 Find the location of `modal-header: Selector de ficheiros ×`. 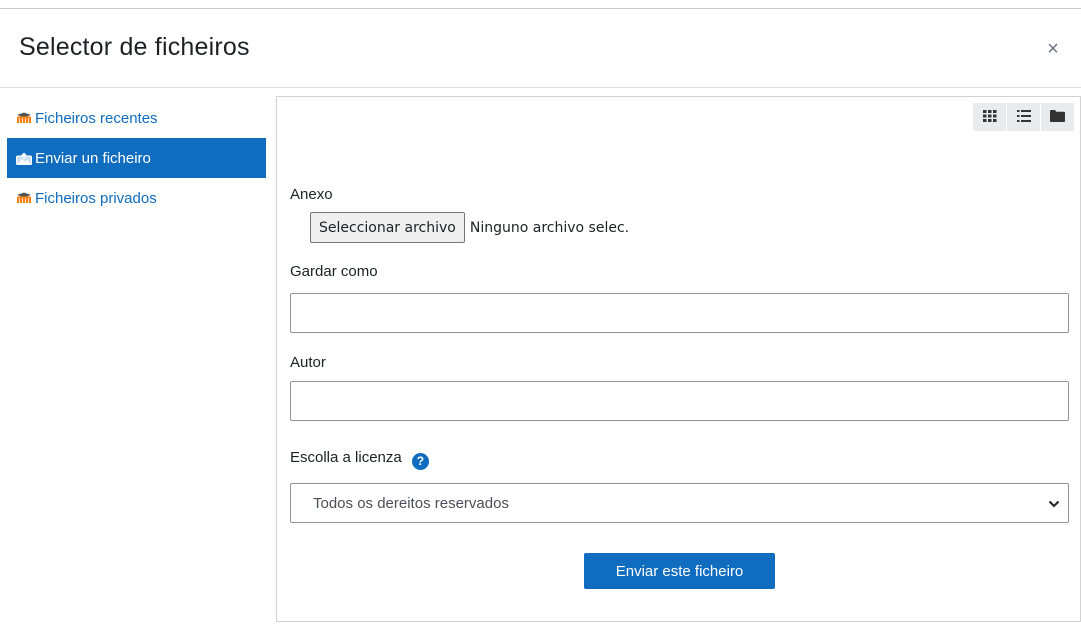

modal-header: Selector de ficheiros × is located at coordinates (540, 48).